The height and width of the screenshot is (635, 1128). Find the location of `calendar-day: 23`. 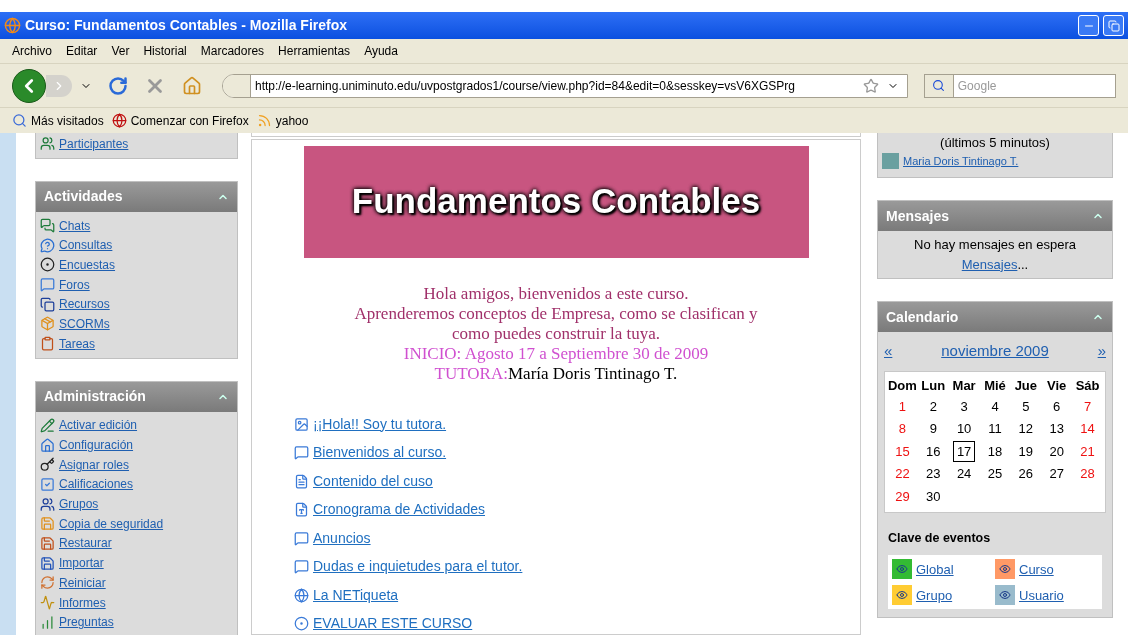

calendar-day: 23 is located at coordinates (933, 474).